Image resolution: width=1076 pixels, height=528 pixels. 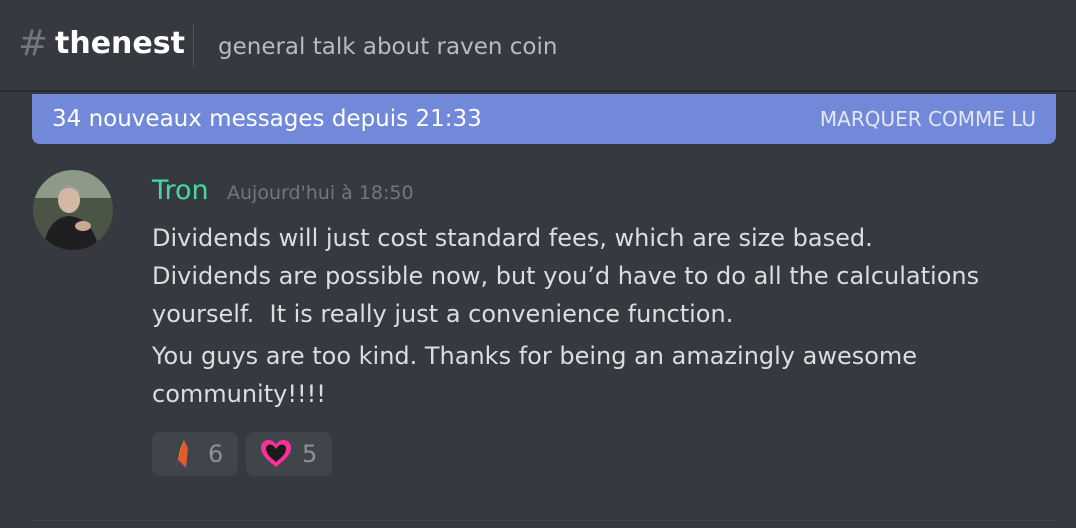 I want to click on reaction-count: 5, so click(x=310, y=454).